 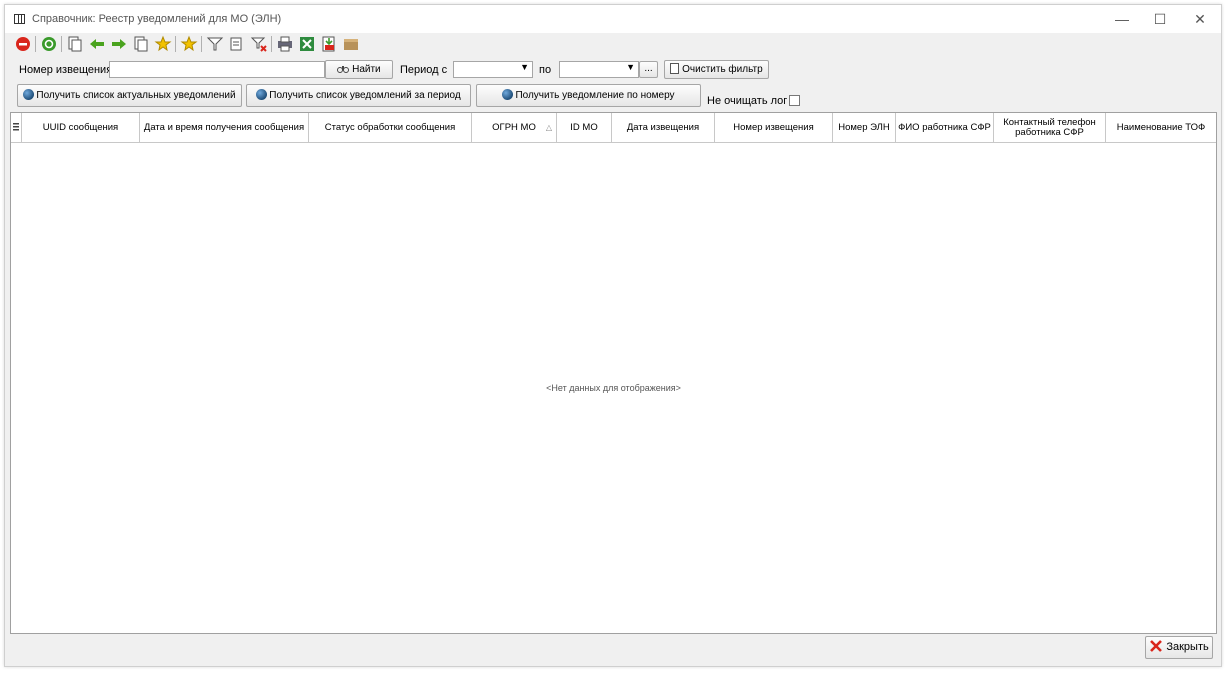 I want to click on filter-icon, so click(x=215, y=44).